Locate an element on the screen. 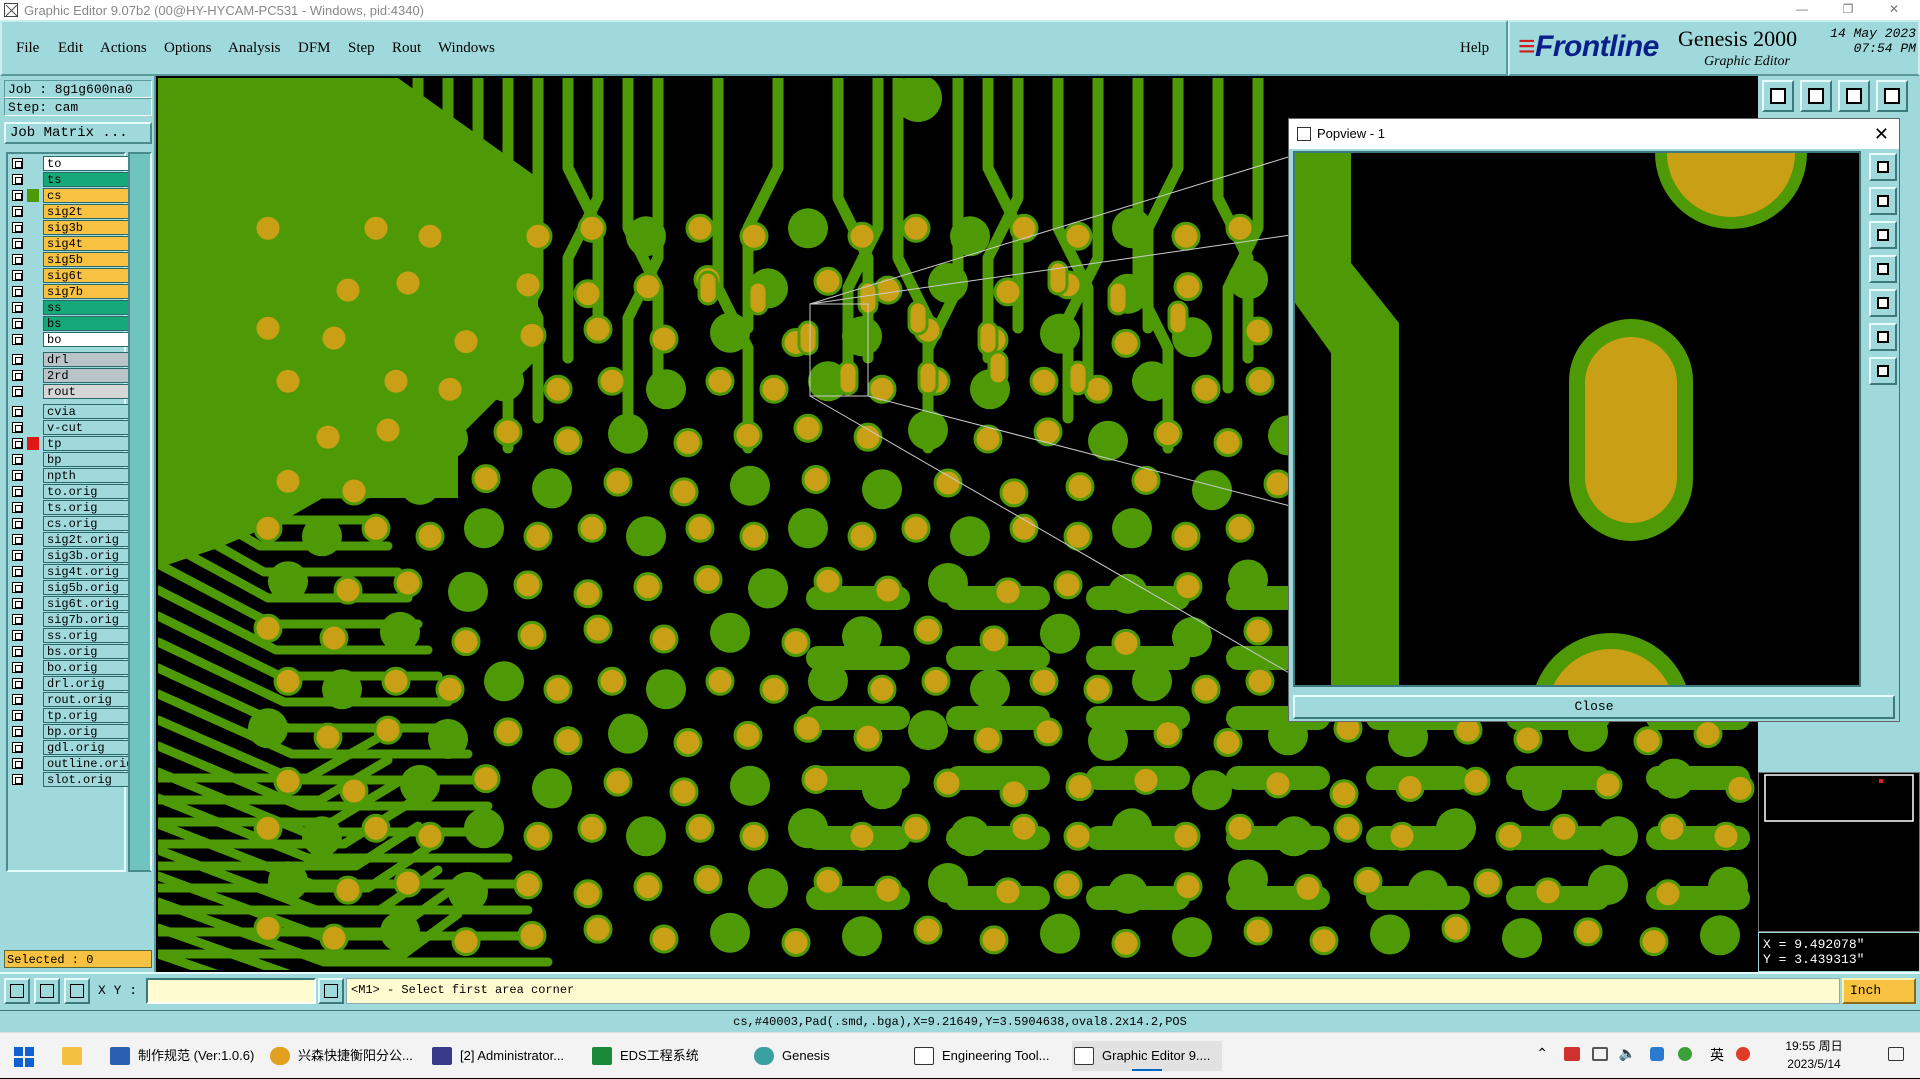 The height and width of the screenshot is (1079, 1920). layer-name: sig7b is located at coordinates (87, 291).